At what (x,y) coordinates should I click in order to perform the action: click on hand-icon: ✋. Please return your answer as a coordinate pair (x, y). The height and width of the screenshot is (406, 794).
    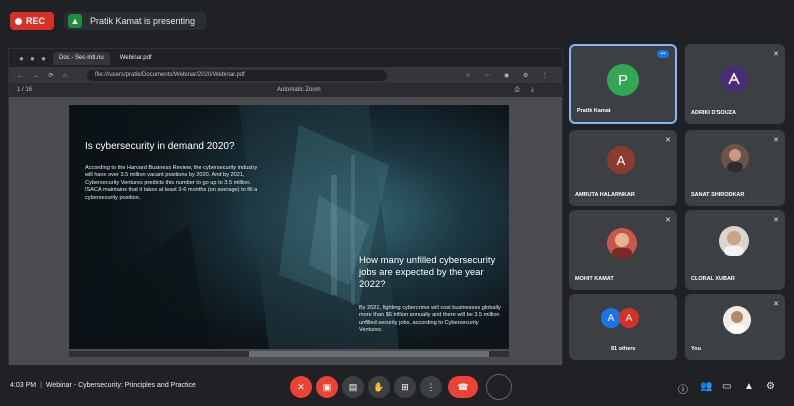
    Looking at the image, I should click on (379, 386).